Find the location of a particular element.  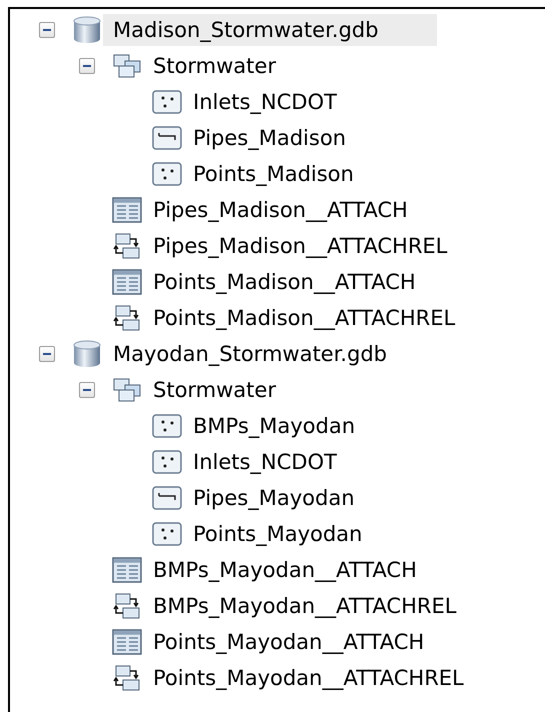

tree-item: BMPs_Mayodan__ATTACHREL is located at coordinates (302, 606).